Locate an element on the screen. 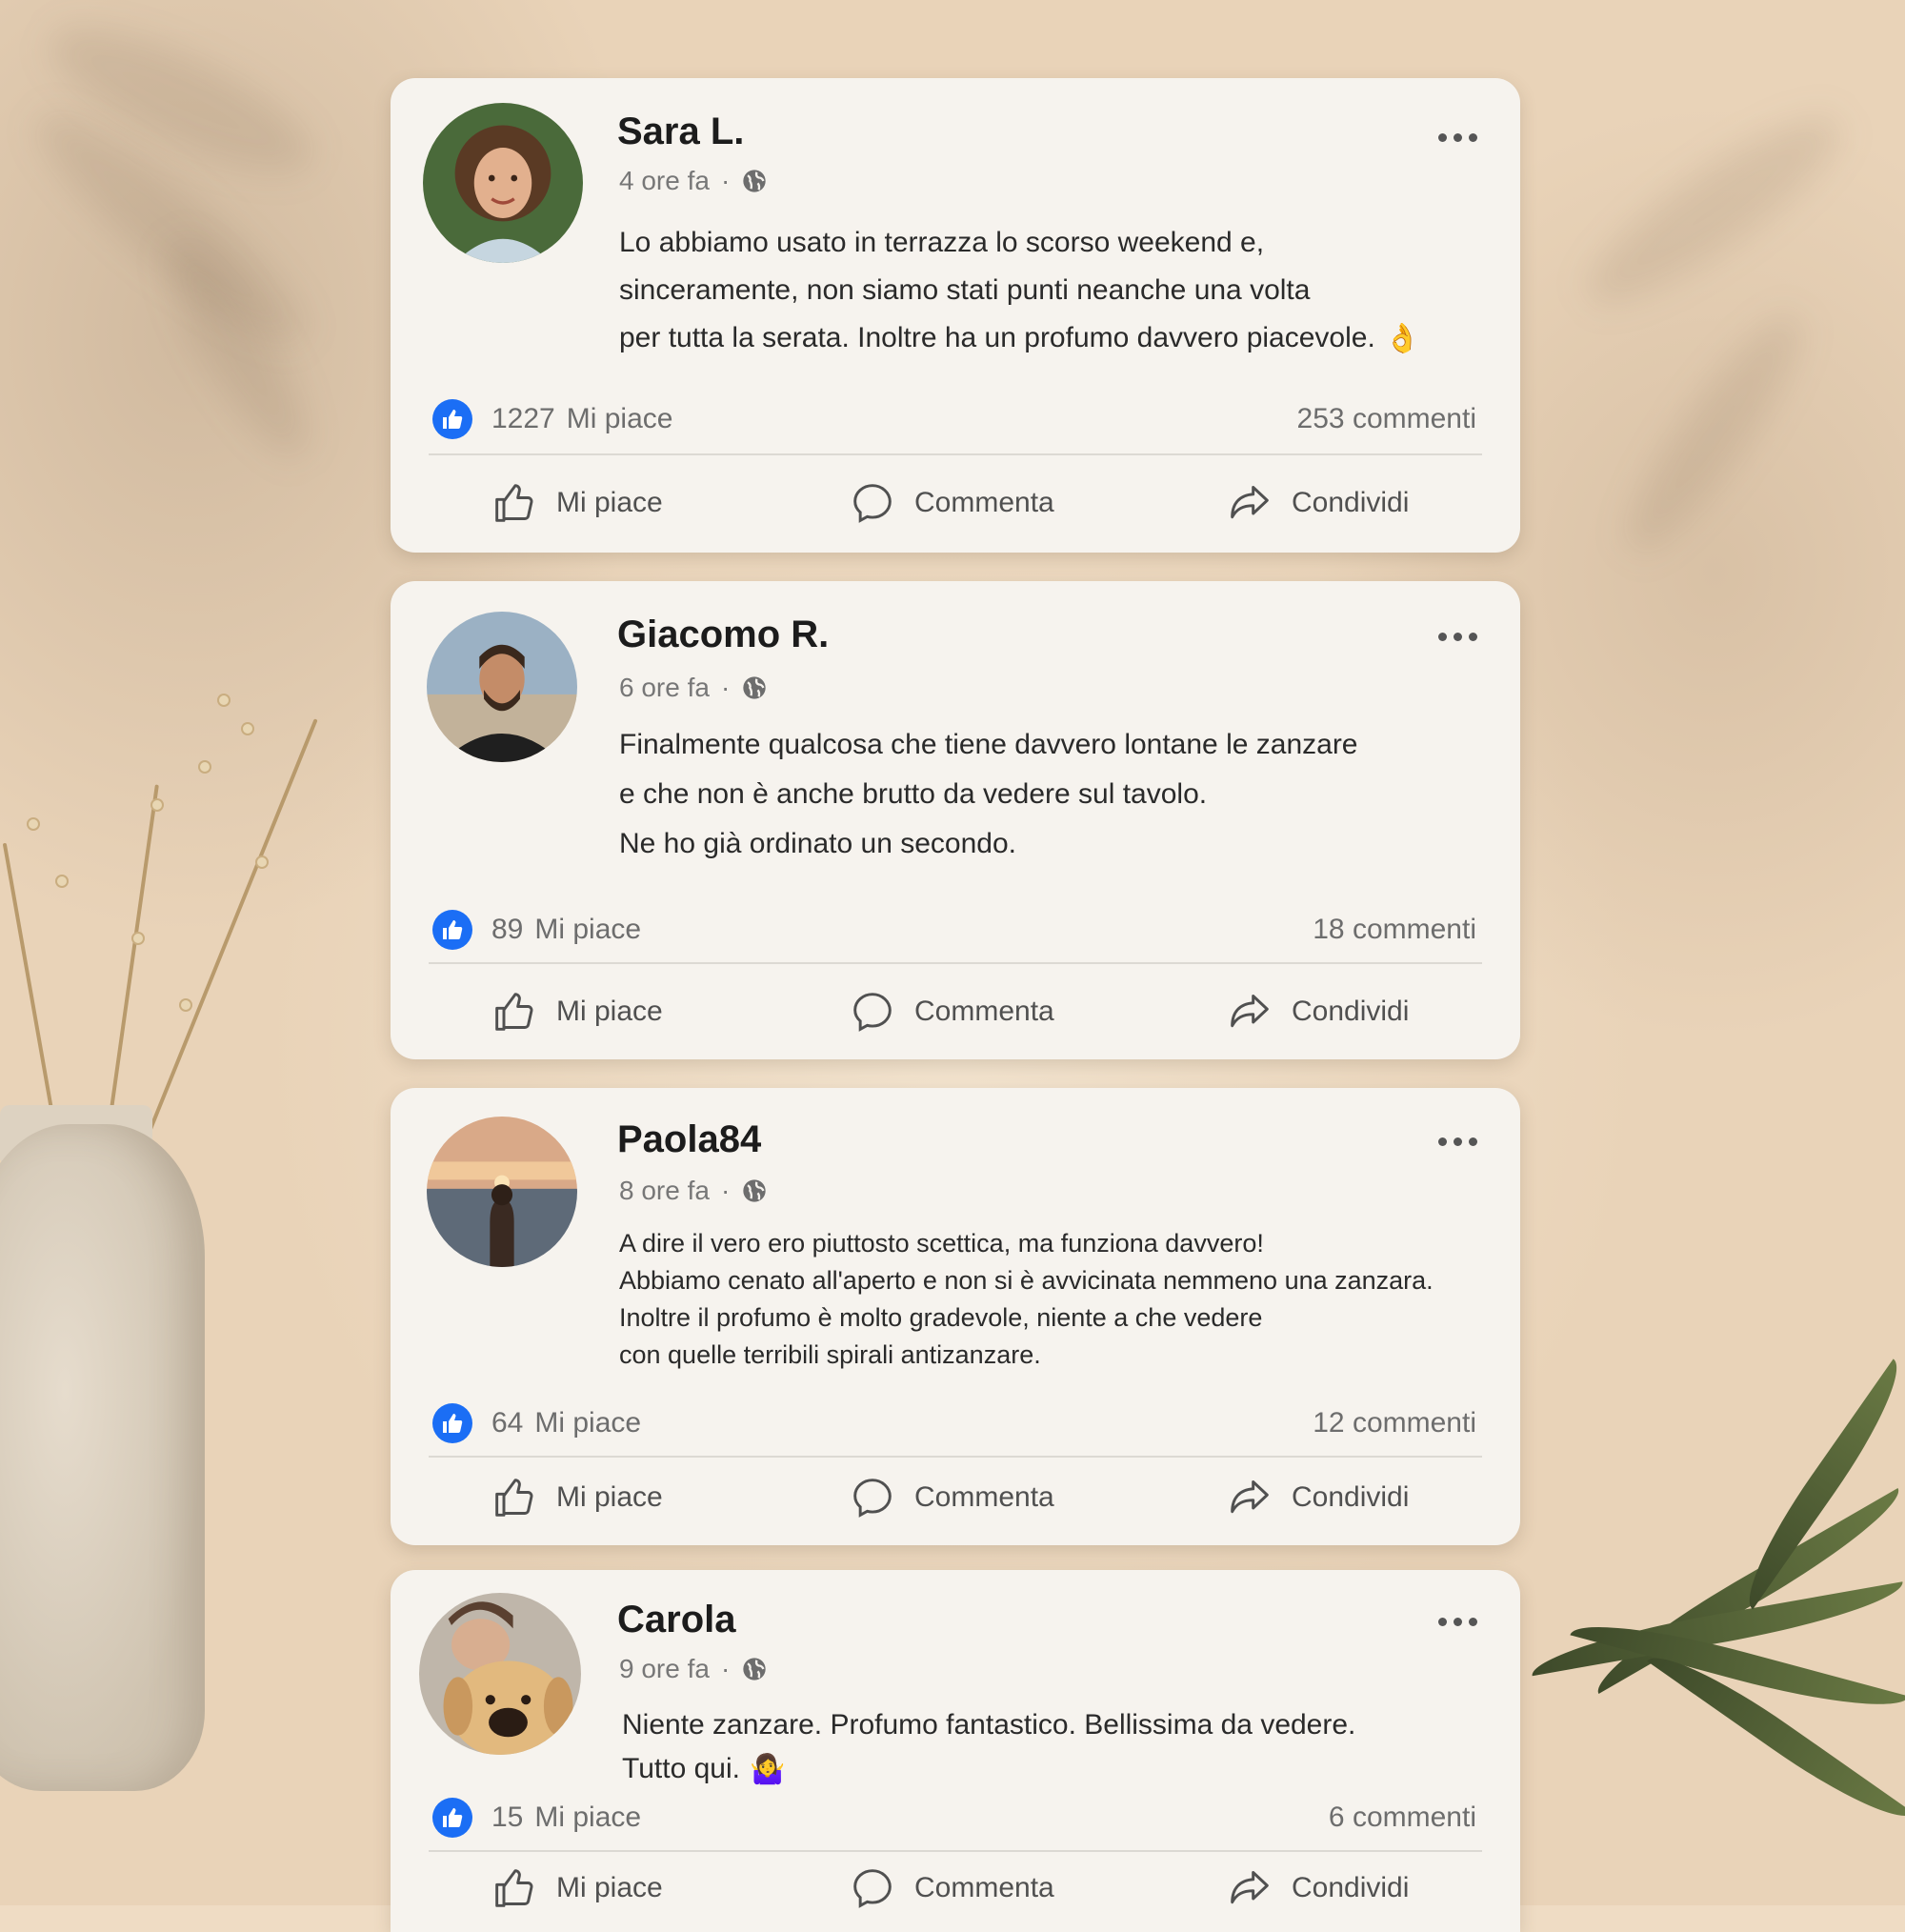  author-name: Carola is located at coordinates (676, 1620).